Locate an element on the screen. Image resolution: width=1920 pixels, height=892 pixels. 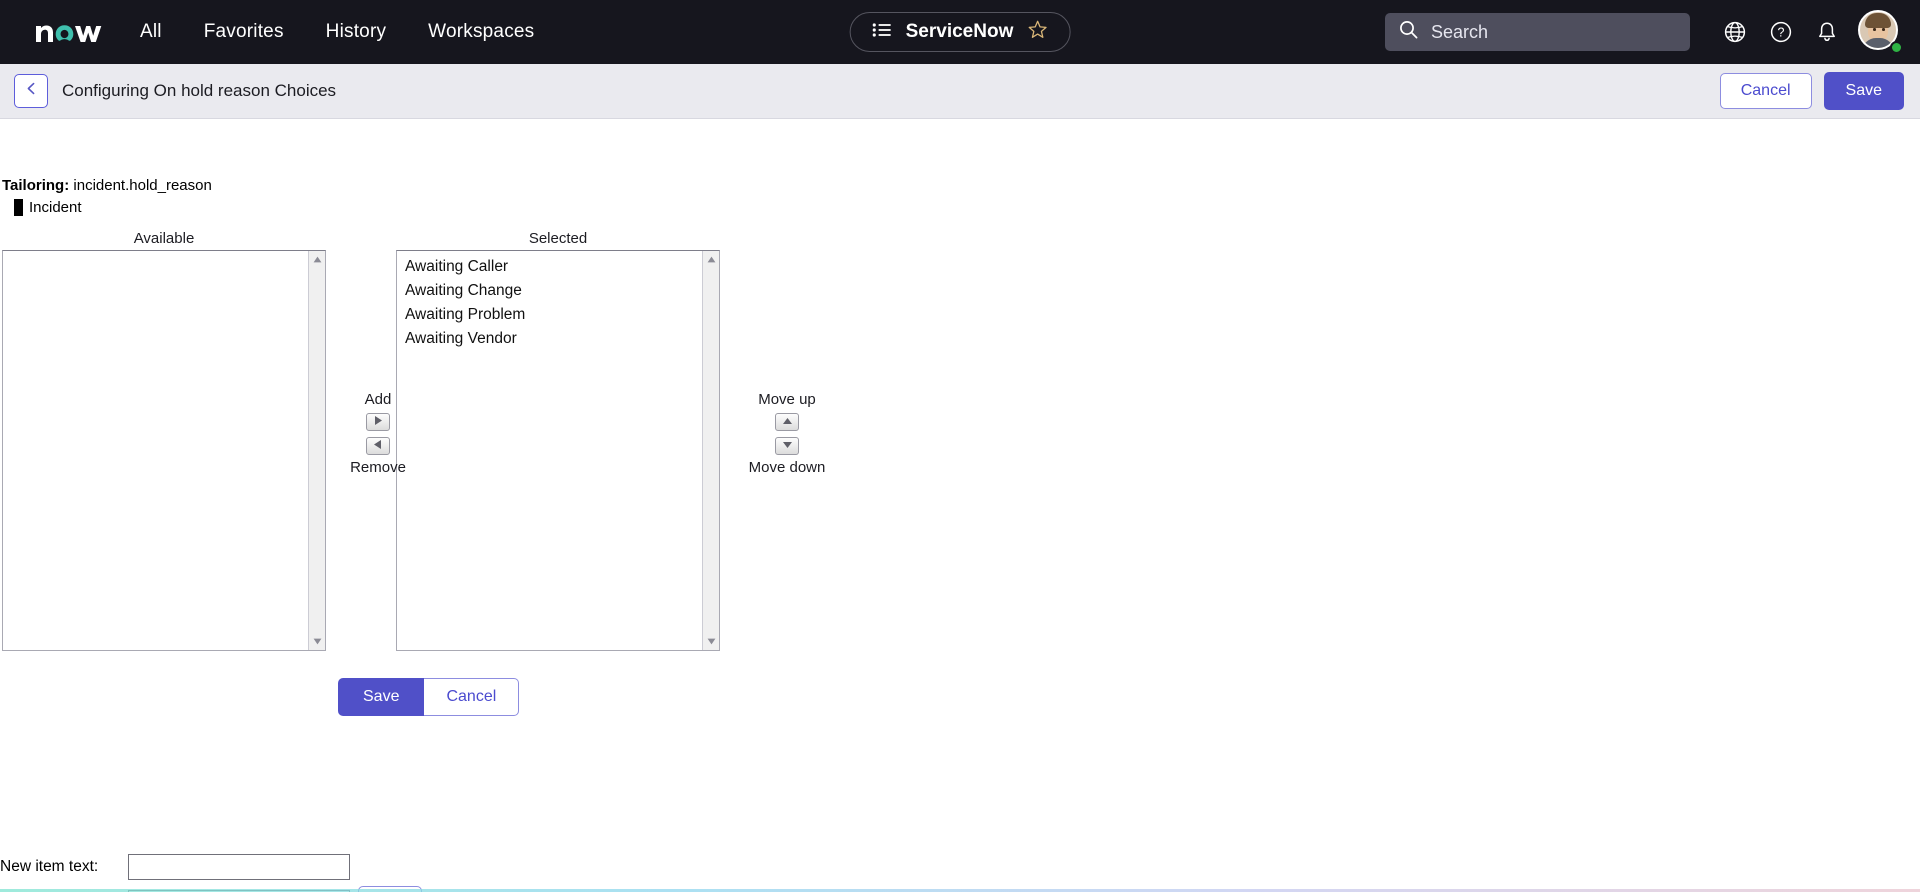
chevron-left-icon is located at coordinates (31, 91).